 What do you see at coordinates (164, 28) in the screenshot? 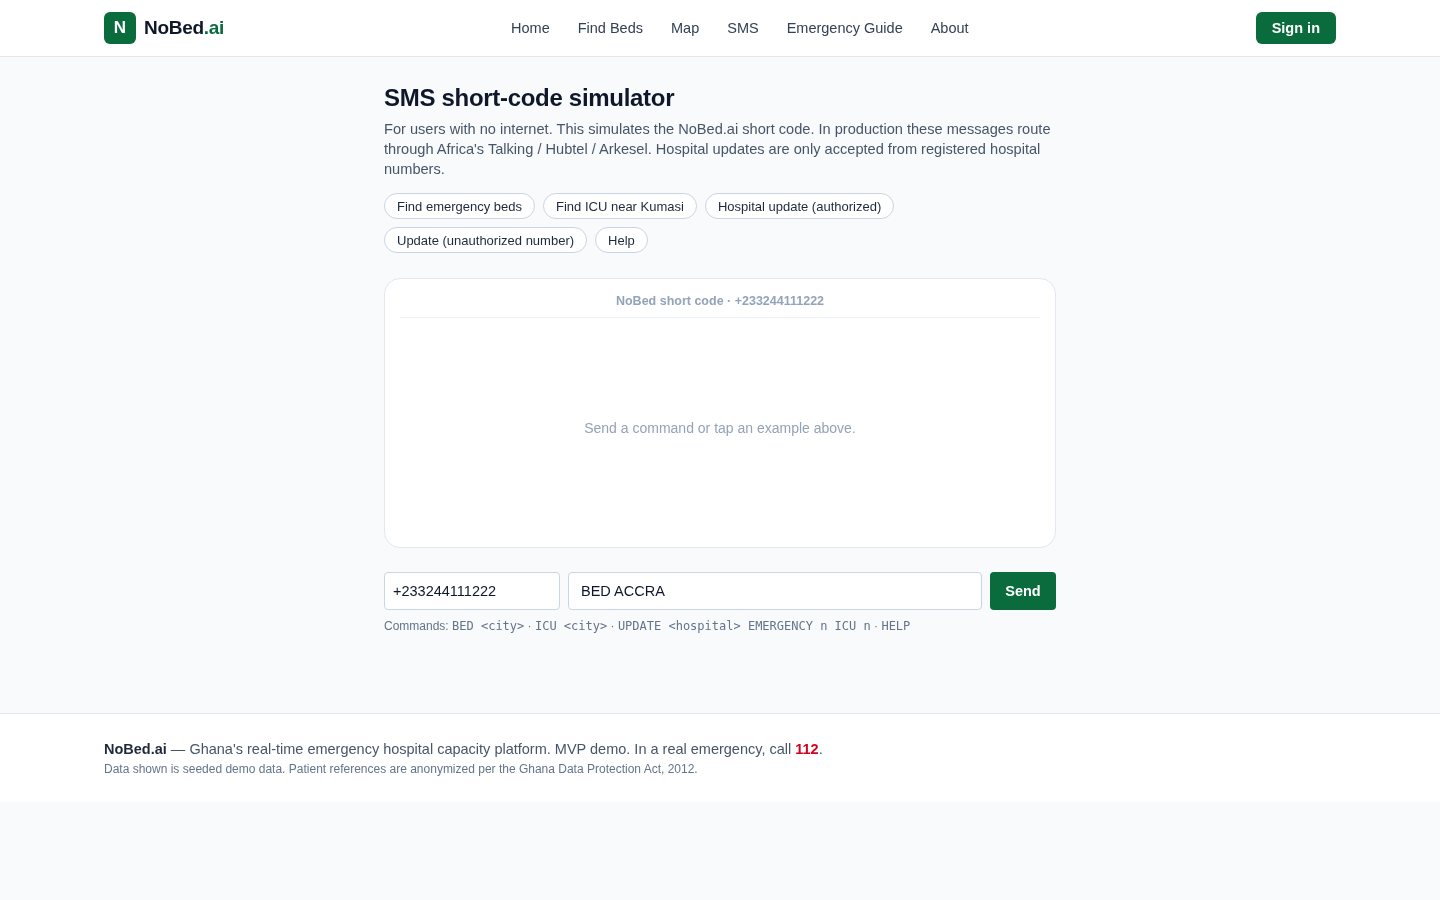
I see `logo-link: N NoBed.ai` at bounding box center [164, 28].